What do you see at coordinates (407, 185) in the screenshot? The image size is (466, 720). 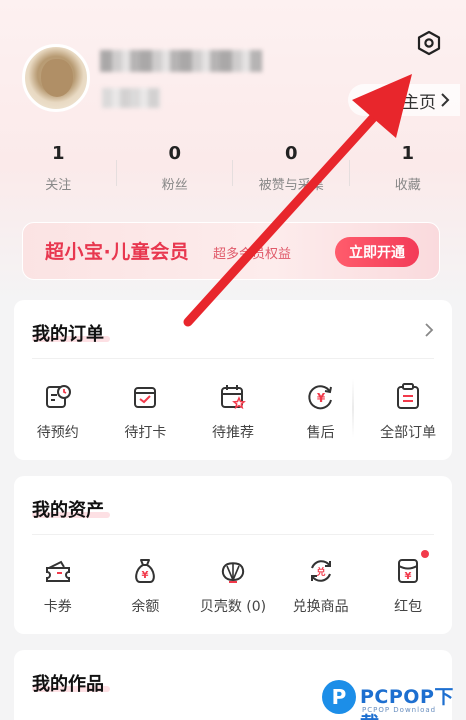 I see `stat-label: 收藏` at bounding box center [407, 185].